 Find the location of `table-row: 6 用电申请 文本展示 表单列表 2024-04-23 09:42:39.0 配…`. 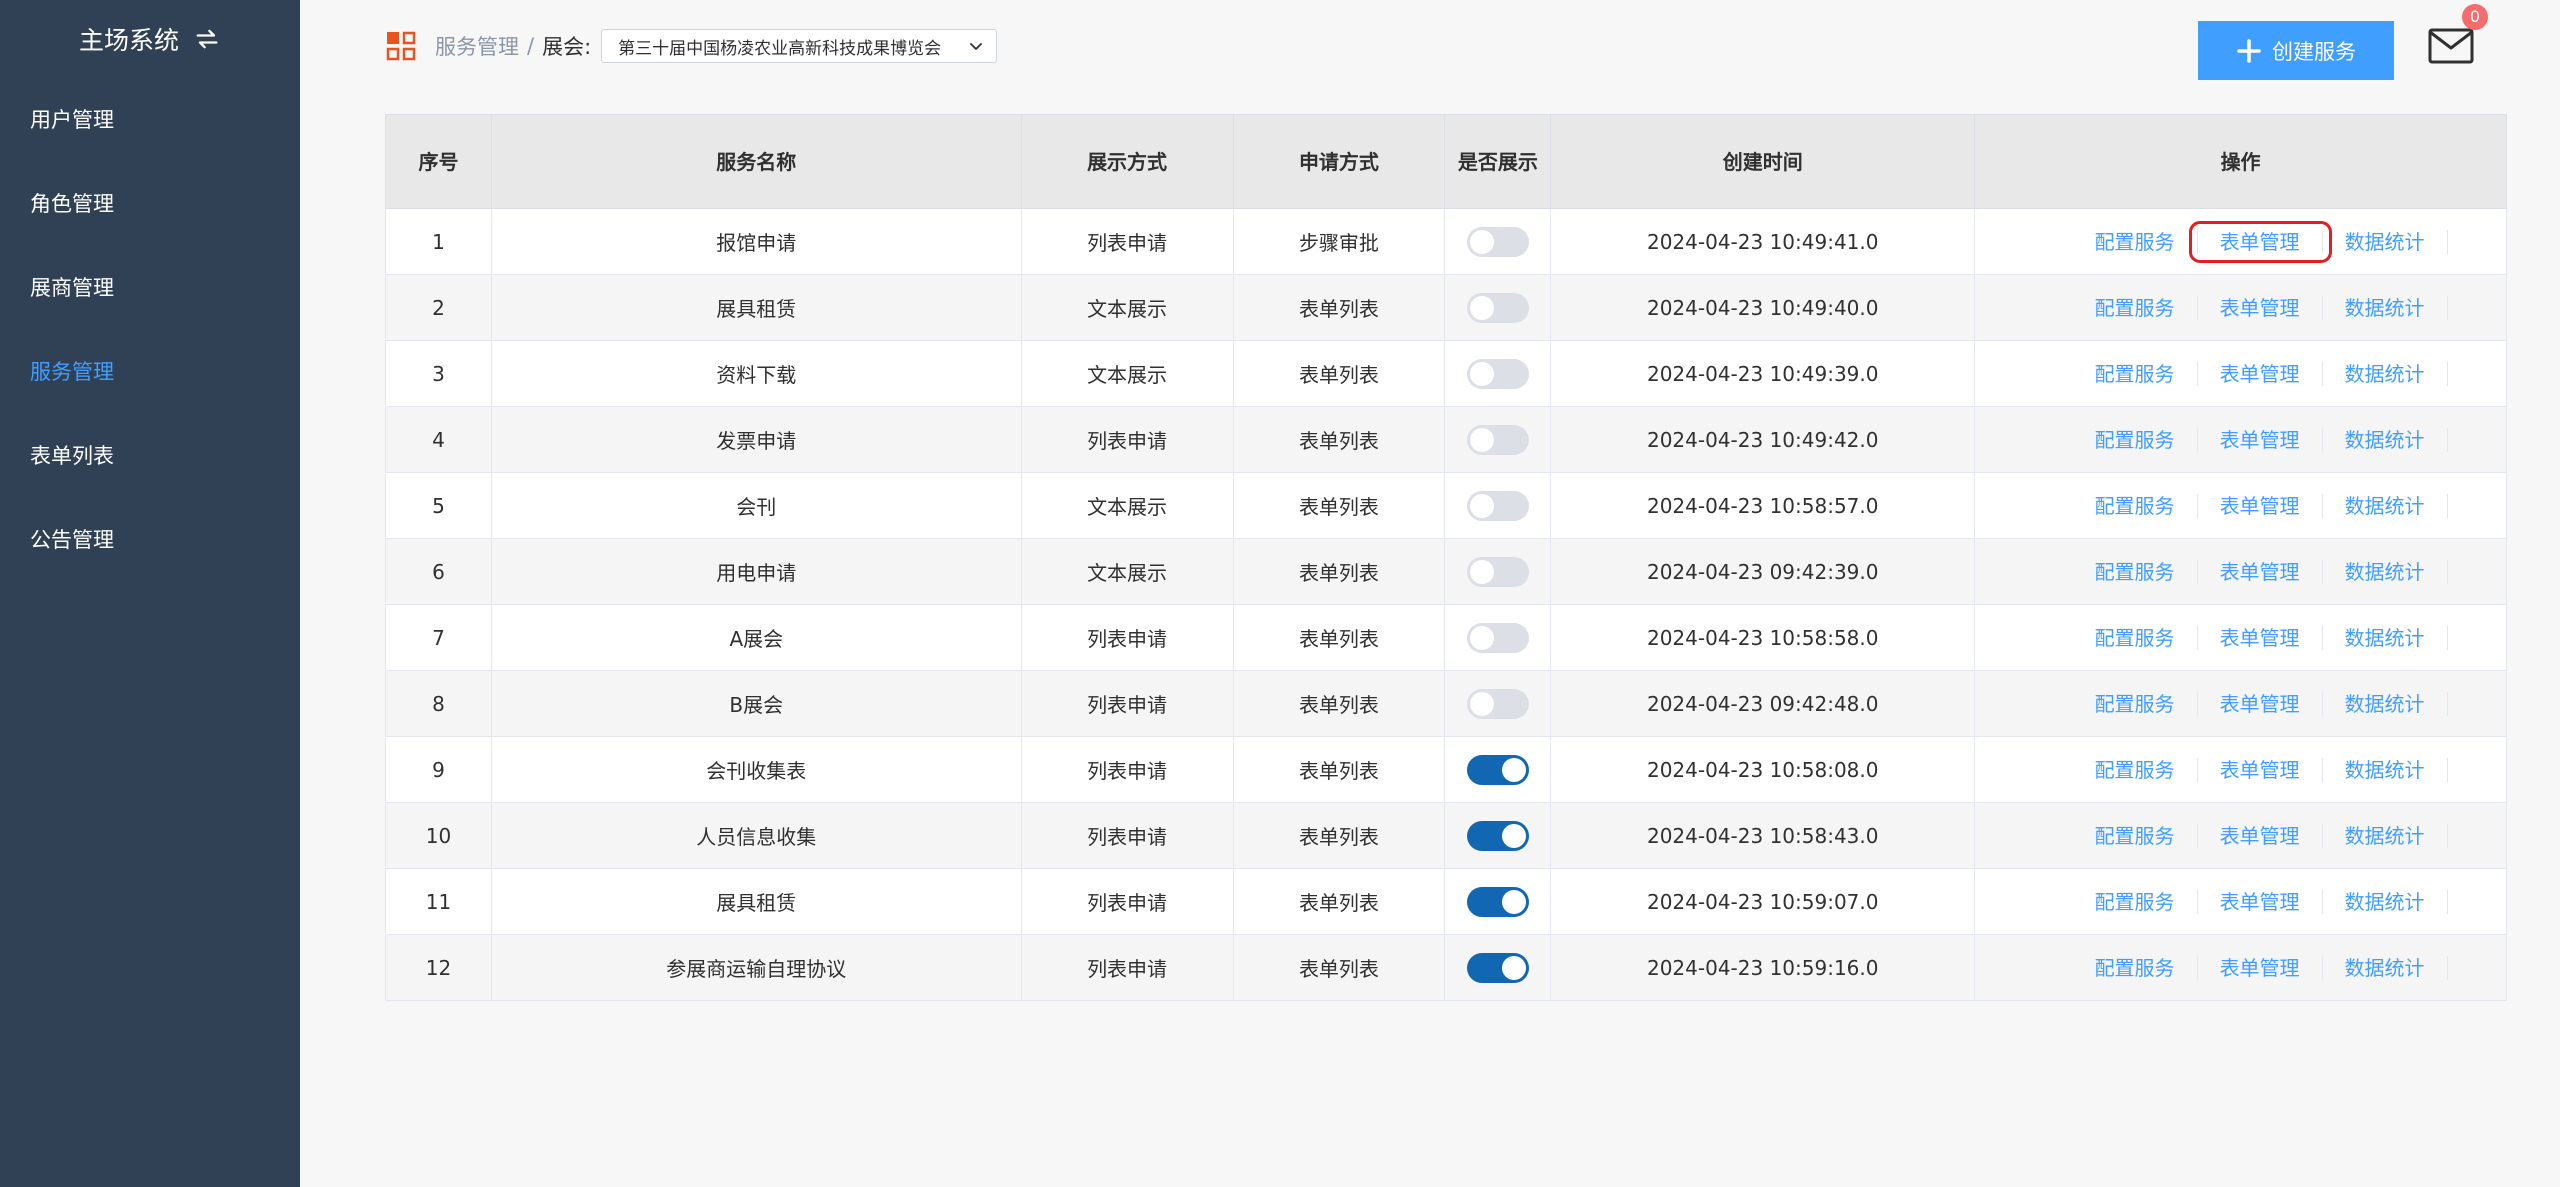

table-row: 6 用电申请 文本展示 表单列表 2024-04-23 09:42:39.0 配… is located at coordinates (1446, 571).